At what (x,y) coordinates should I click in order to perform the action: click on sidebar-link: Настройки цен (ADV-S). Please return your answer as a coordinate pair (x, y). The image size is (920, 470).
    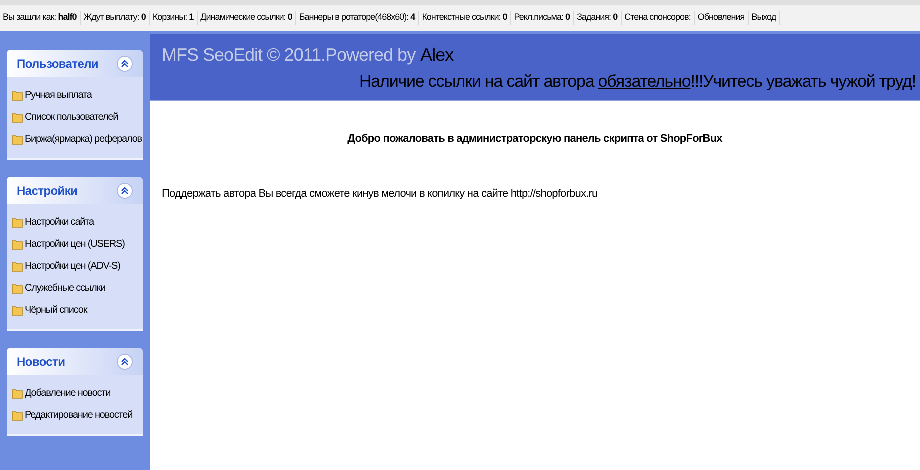
    Looking at the image, I should click on (66, 266).